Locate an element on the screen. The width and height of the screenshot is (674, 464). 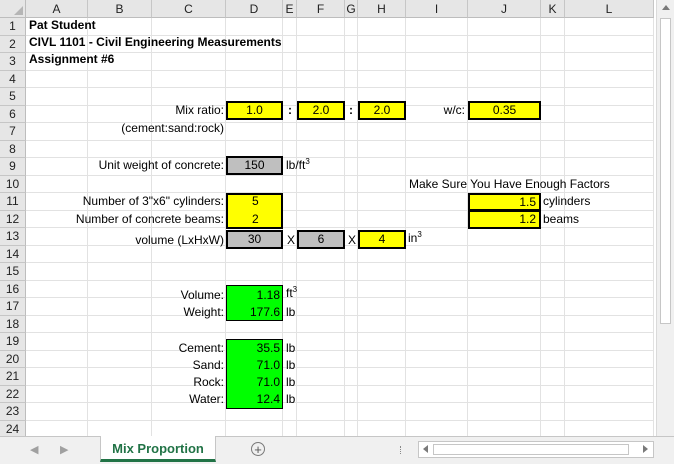
times-sign: X is located at coordinates (352, 240).